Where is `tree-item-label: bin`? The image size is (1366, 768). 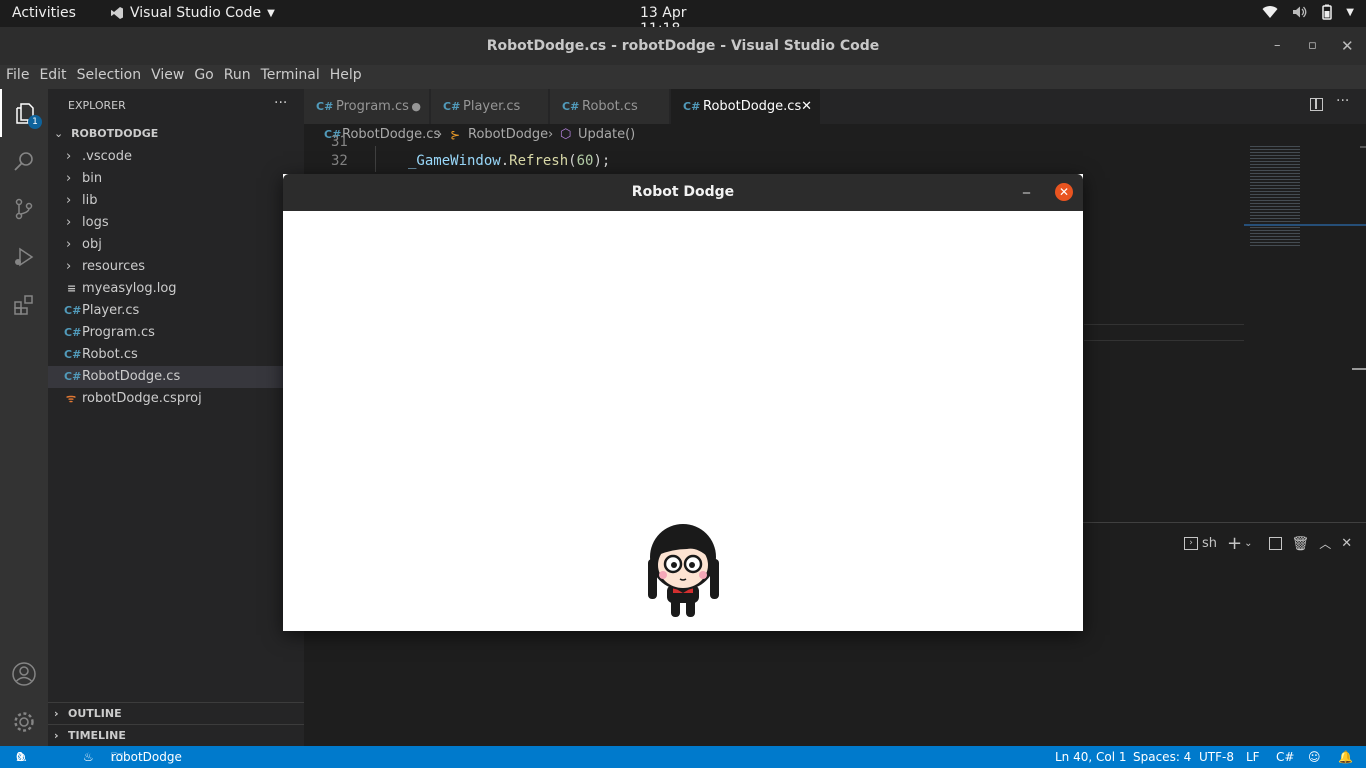
tree-item-label: bin is located at coordinates (92, 178).